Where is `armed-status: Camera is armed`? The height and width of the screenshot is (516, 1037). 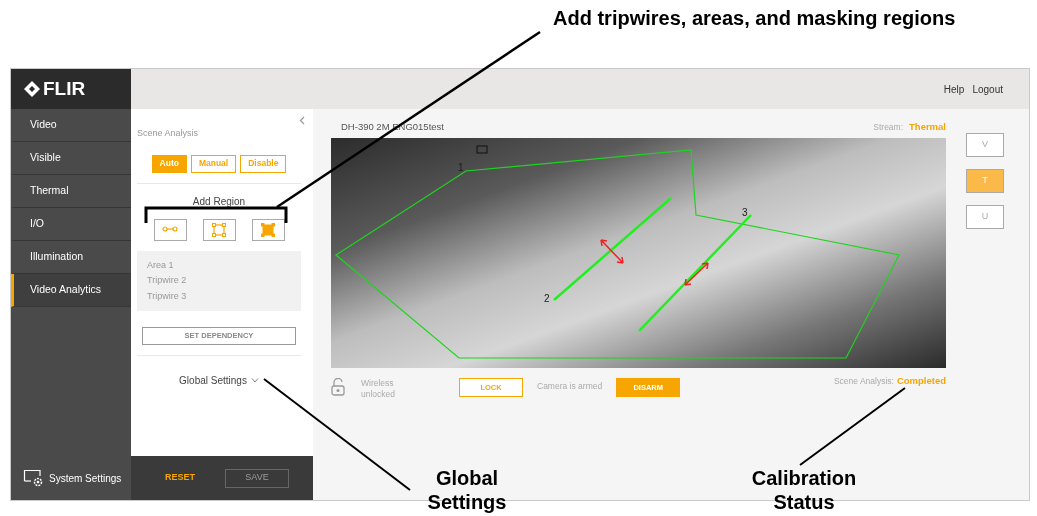
armed-status: Camera is armed is located at coordinates (570, 386).